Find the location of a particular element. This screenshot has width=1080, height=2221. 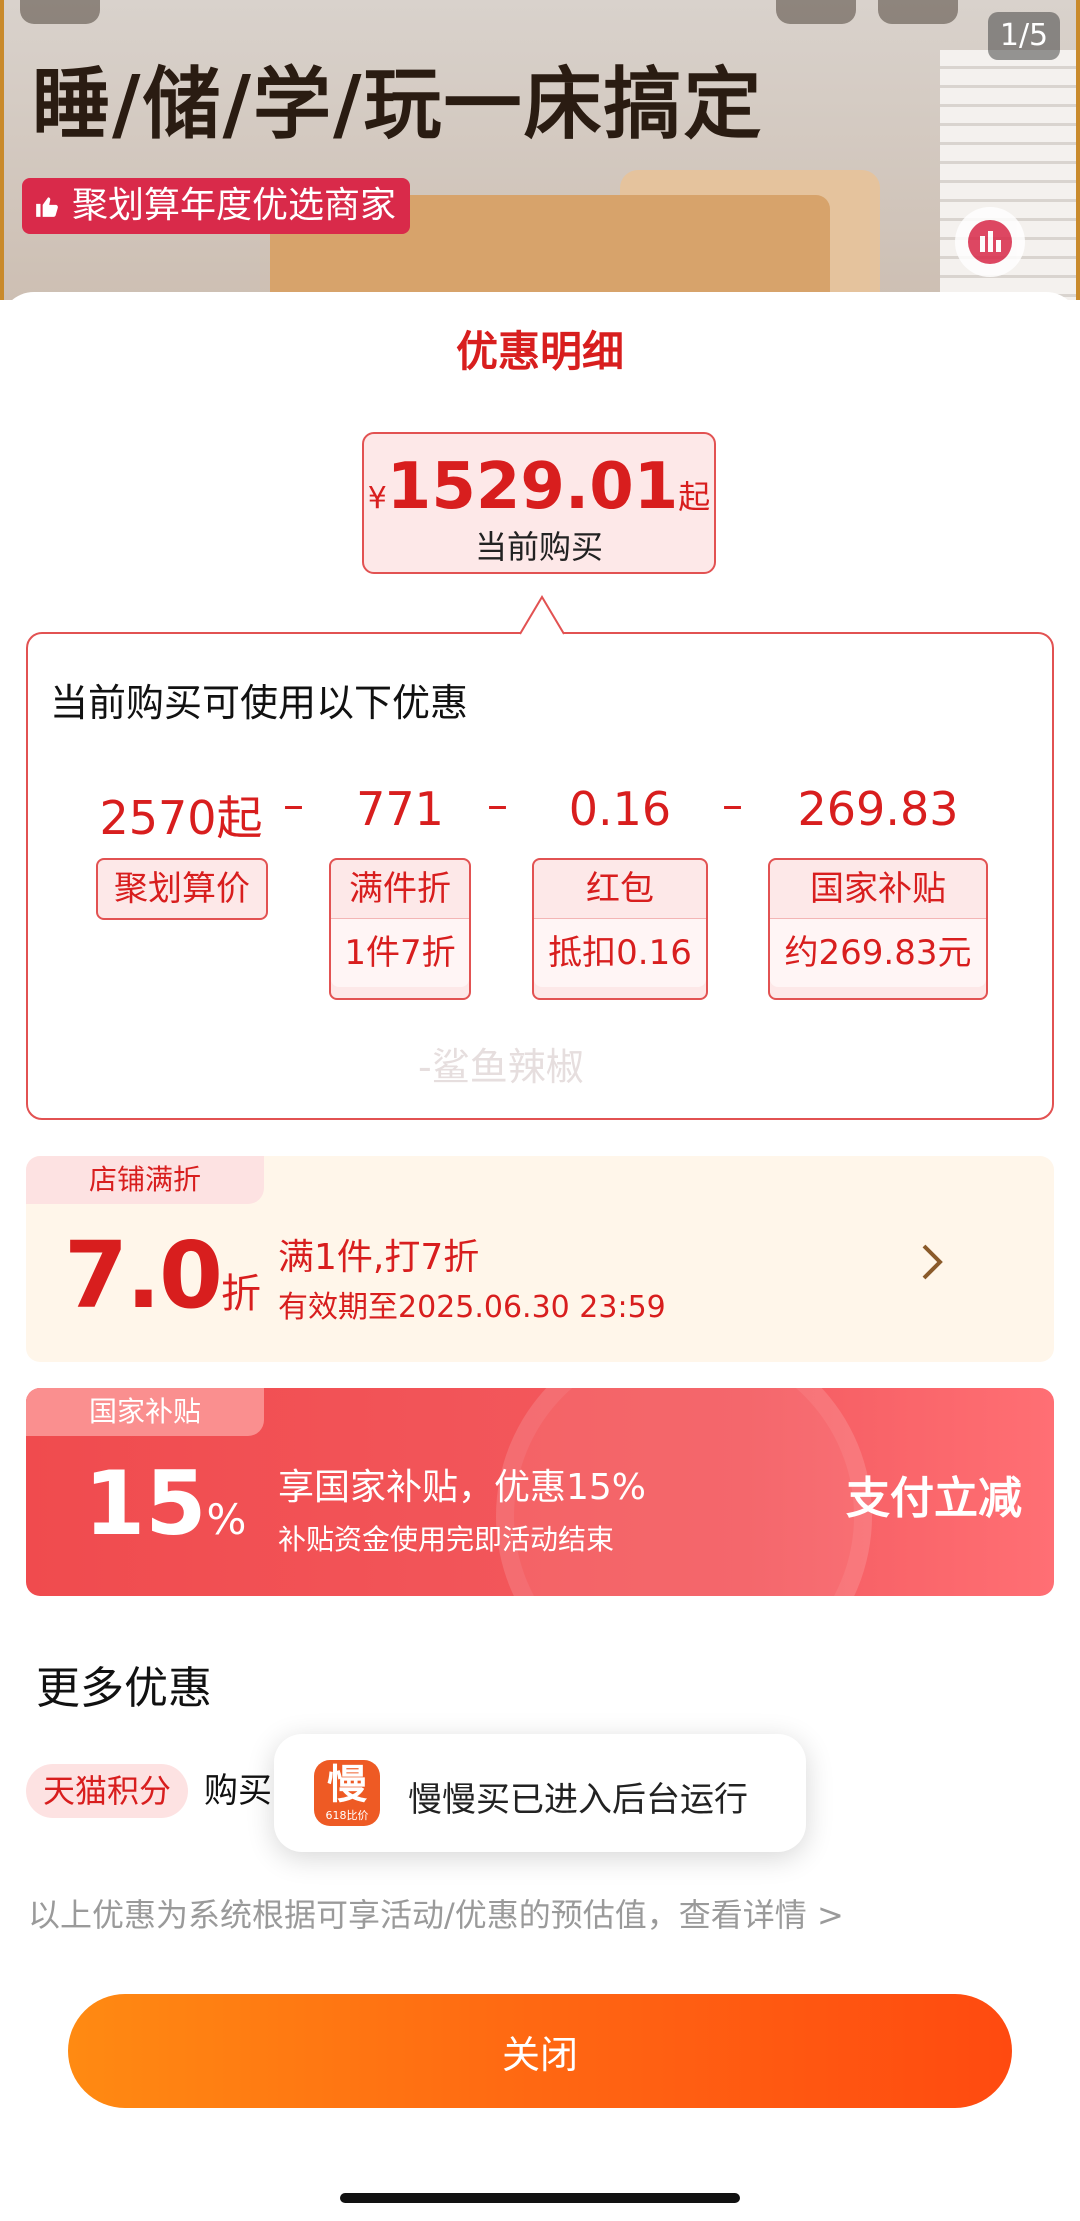

chevron-right-icon is located at coordinates (932, 1268).